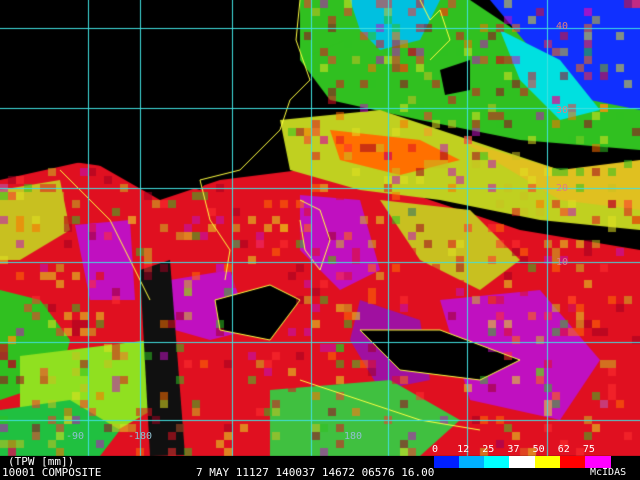  I want to click on product-datetime: 7 MAY 11127 140037 14672 06576 16.00, so click(315, 472).